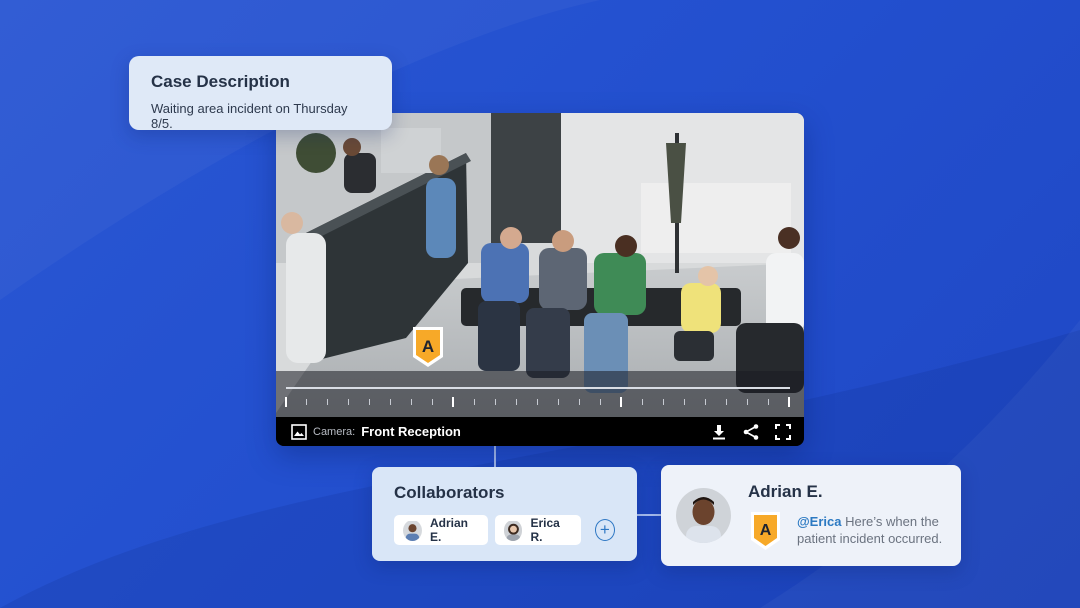  What do you see at coordinates (540, 394) in the screenshot?
I see `video-timeline` at bounding box center [540, 394].